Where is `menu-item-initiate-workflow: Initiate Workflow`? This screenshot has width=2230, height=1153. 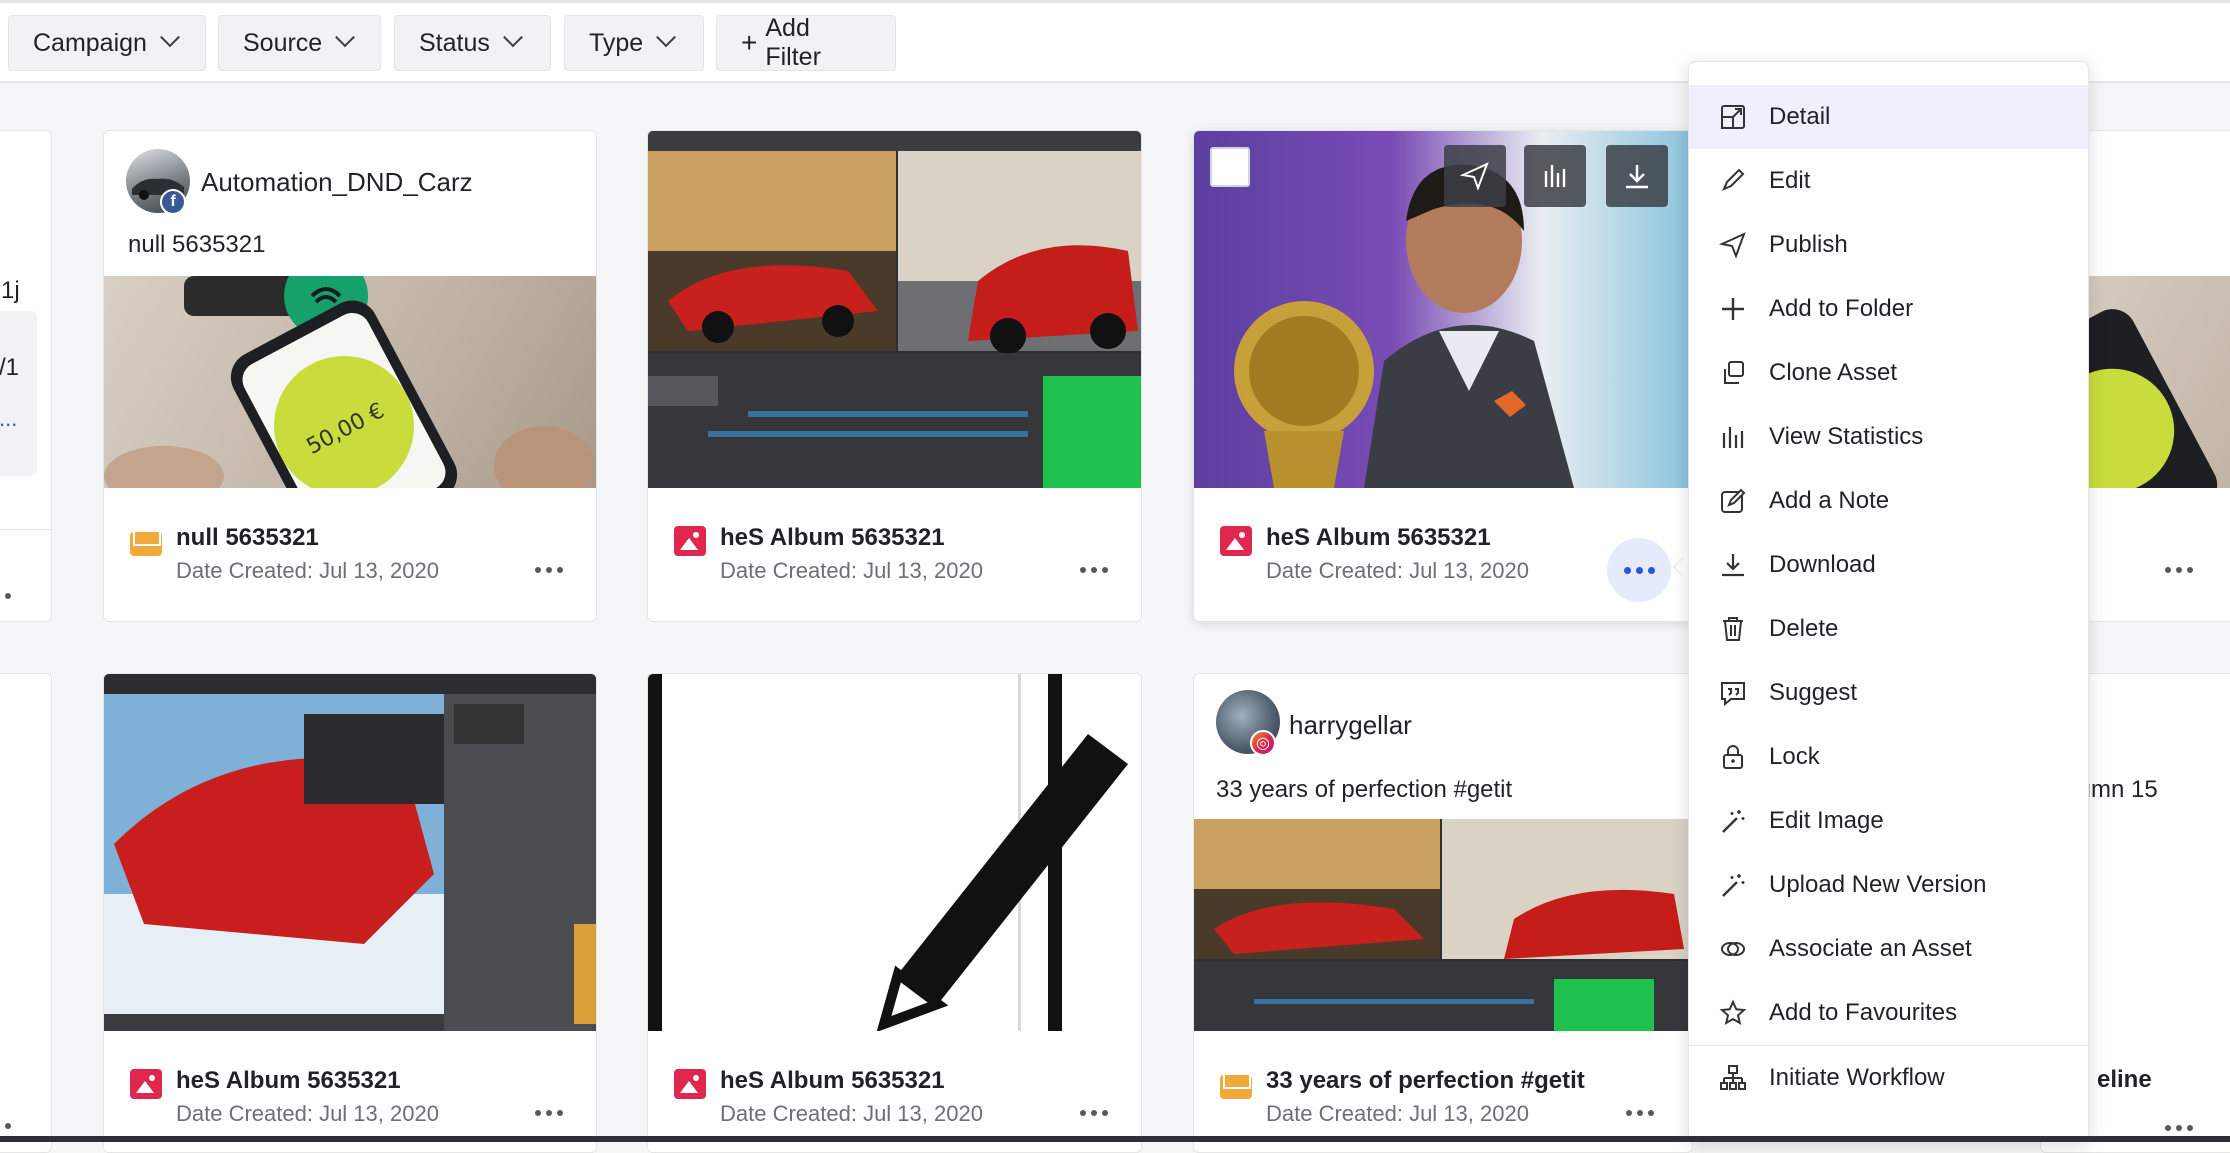 menu-item-initiate-workflow: Initiate Workflow is located at coordinates (1888, 1078).